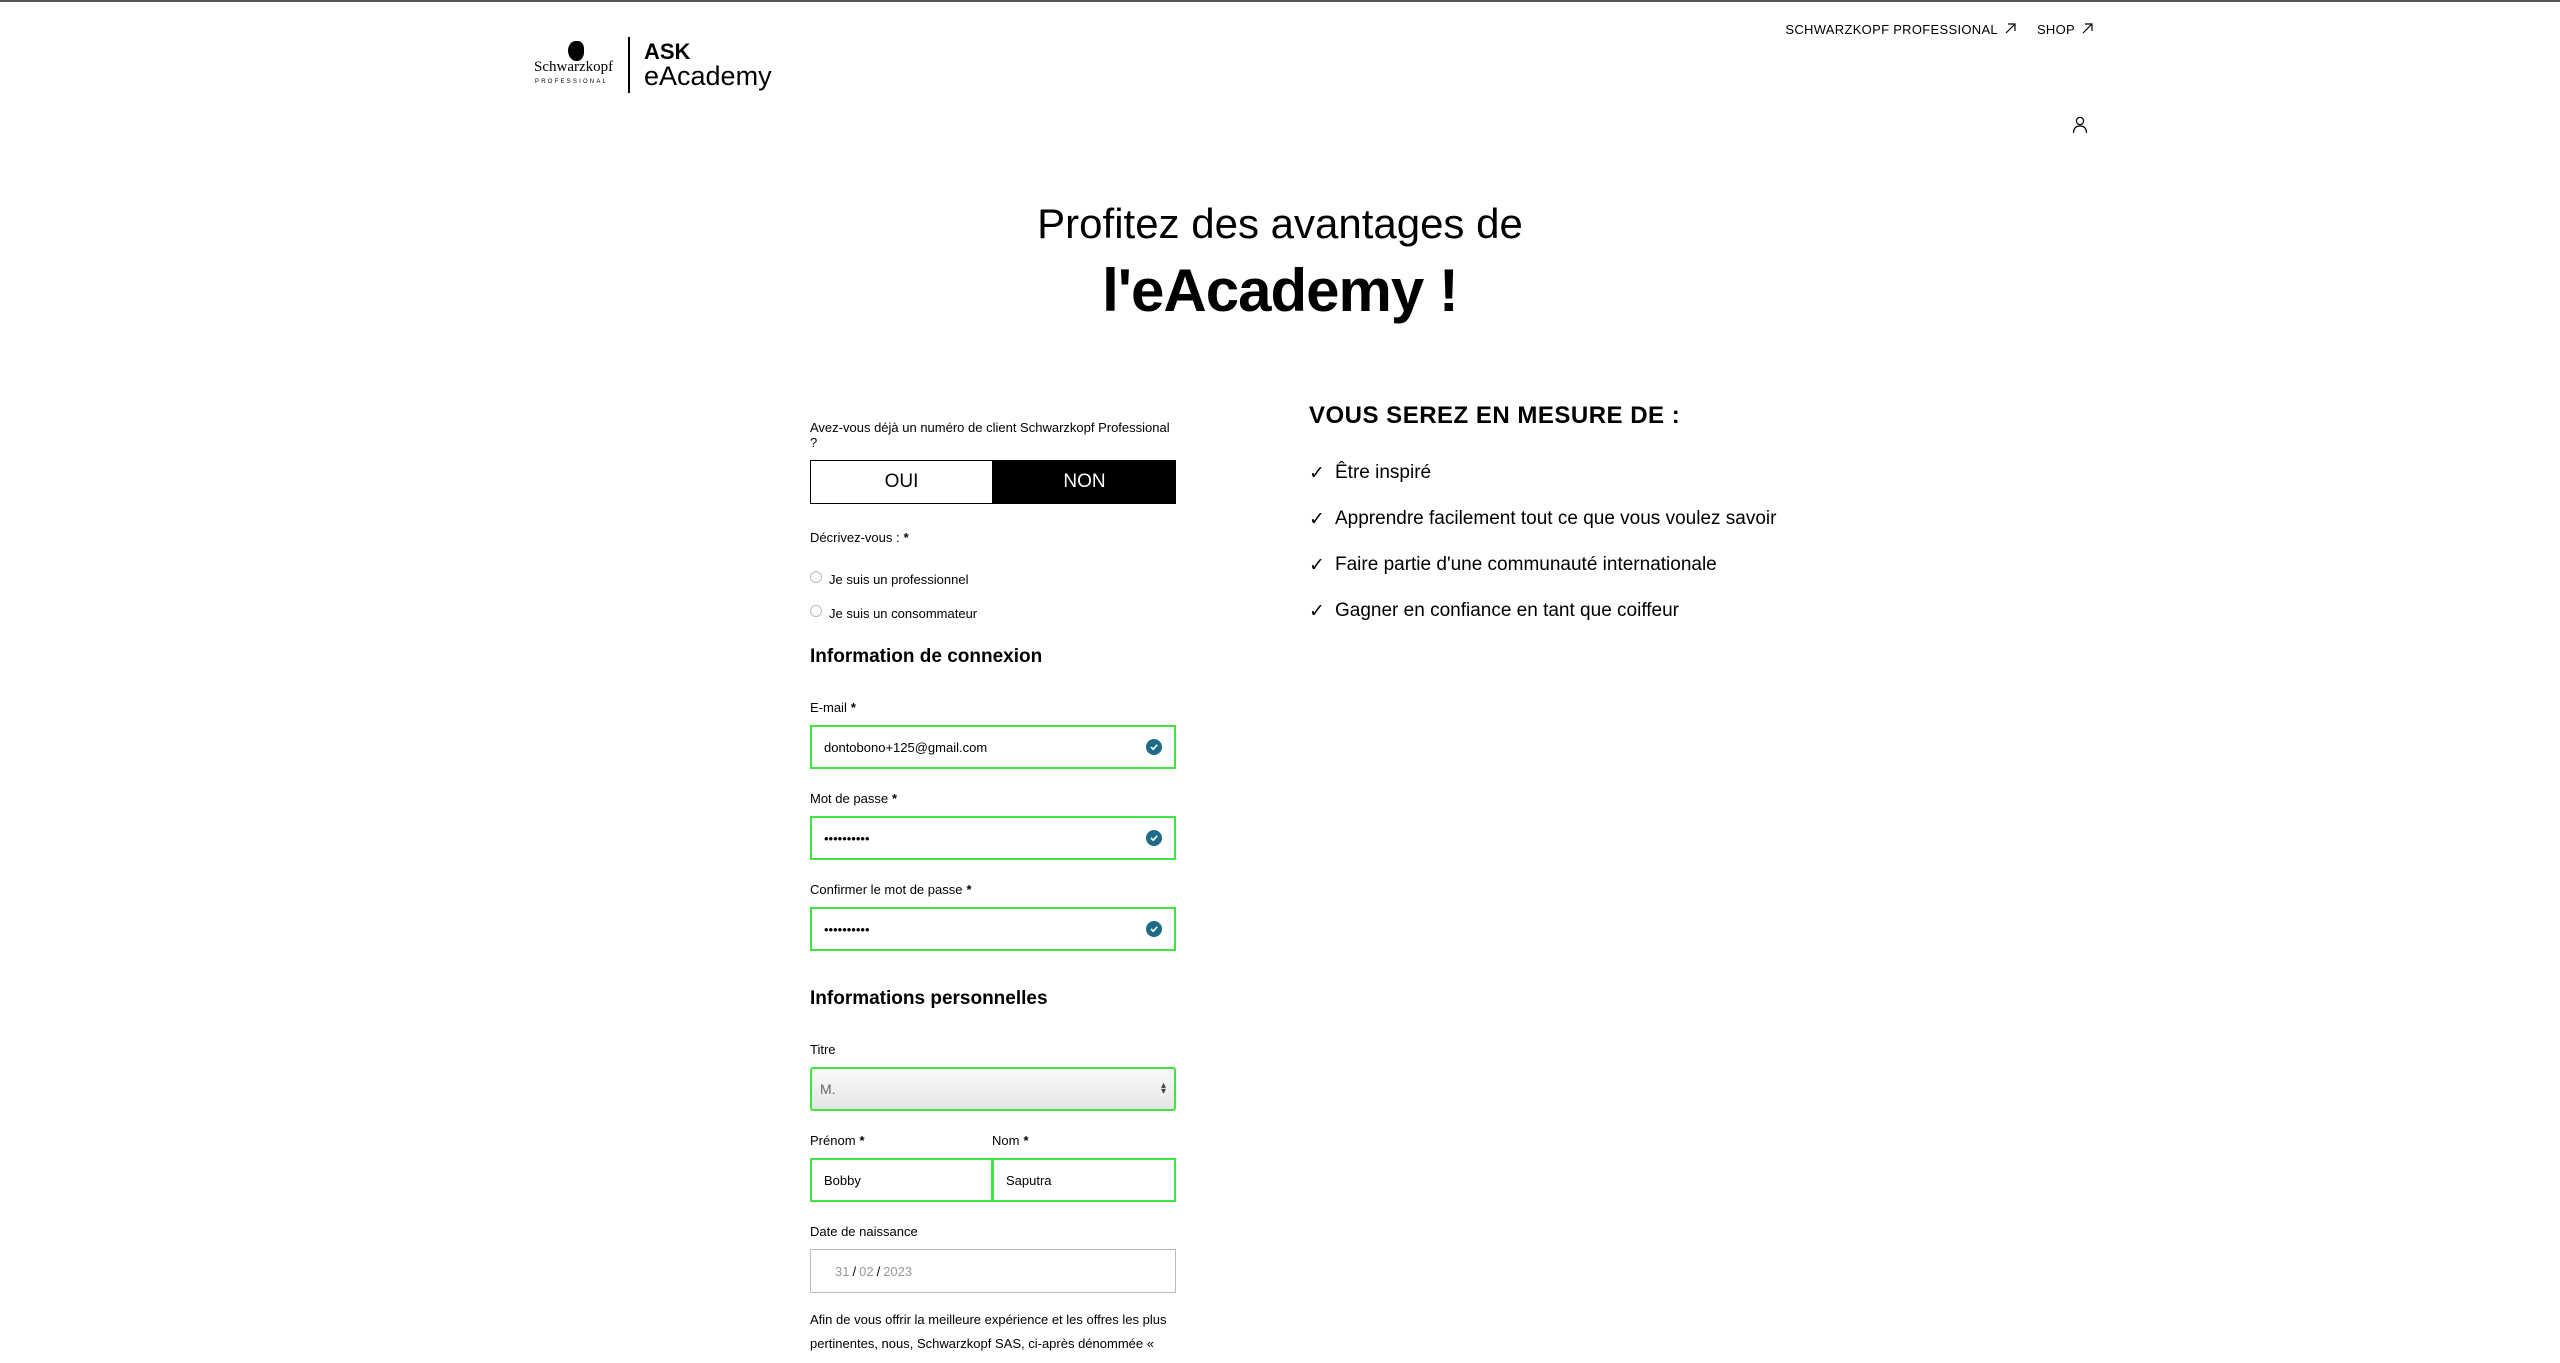 This screenshot has width=2560, height=1363. I want to click on professional-wordmark: PROFESSIONAL, so click(572, 82).